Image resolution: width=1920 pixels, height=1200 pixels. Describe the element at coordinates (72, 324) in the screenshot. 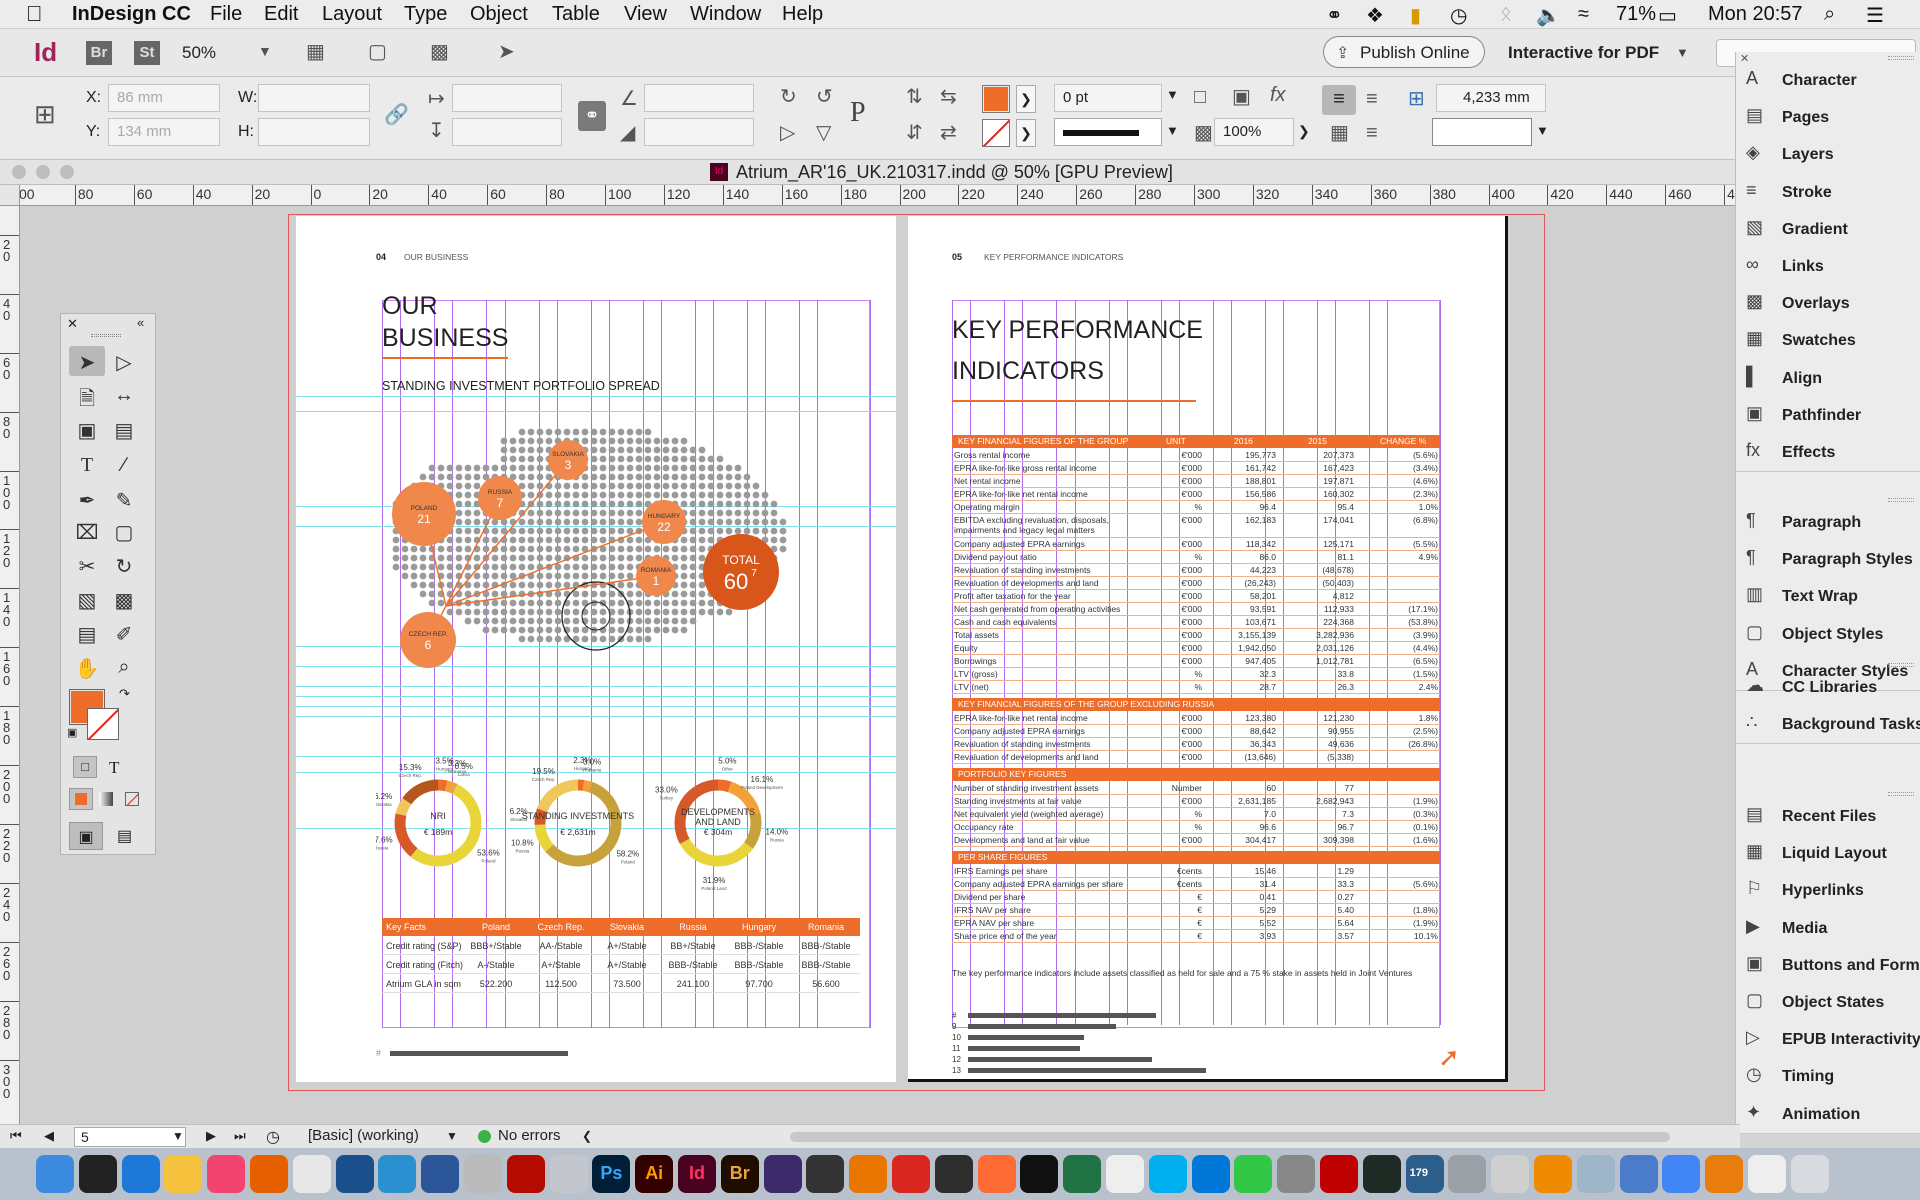

I see `close-panel-icon: ✕` at that location.